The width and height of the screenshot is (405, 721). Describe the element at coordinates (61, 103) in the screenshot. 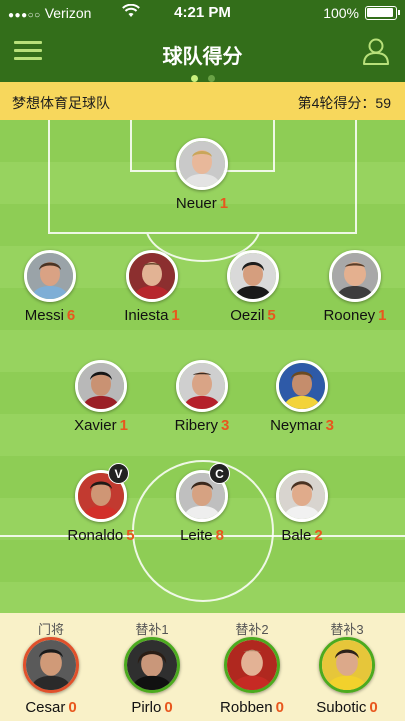

I see `team-name: 梦想体育足球队` at that location.